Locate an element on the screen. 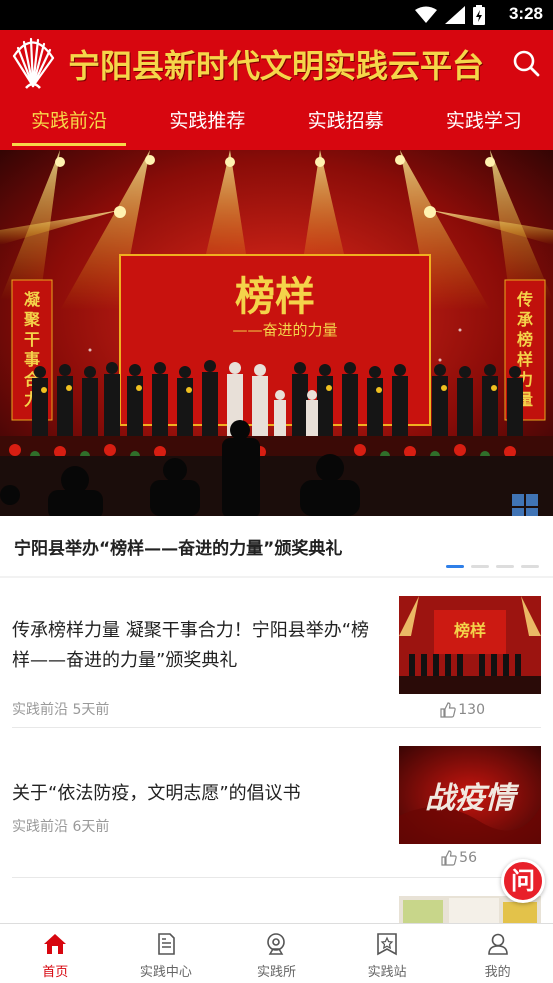 Image resolution: width=553 pixels, height=983 pixels. banner-stage-title: 榜样 is located at coordinates (275, 296).